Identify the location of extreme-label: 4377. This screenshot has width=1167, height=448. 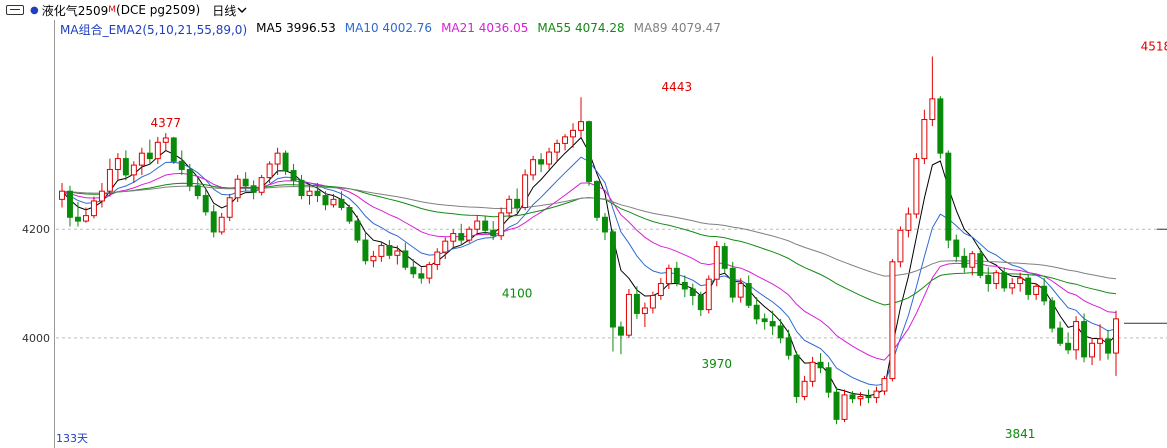
(166, 123).